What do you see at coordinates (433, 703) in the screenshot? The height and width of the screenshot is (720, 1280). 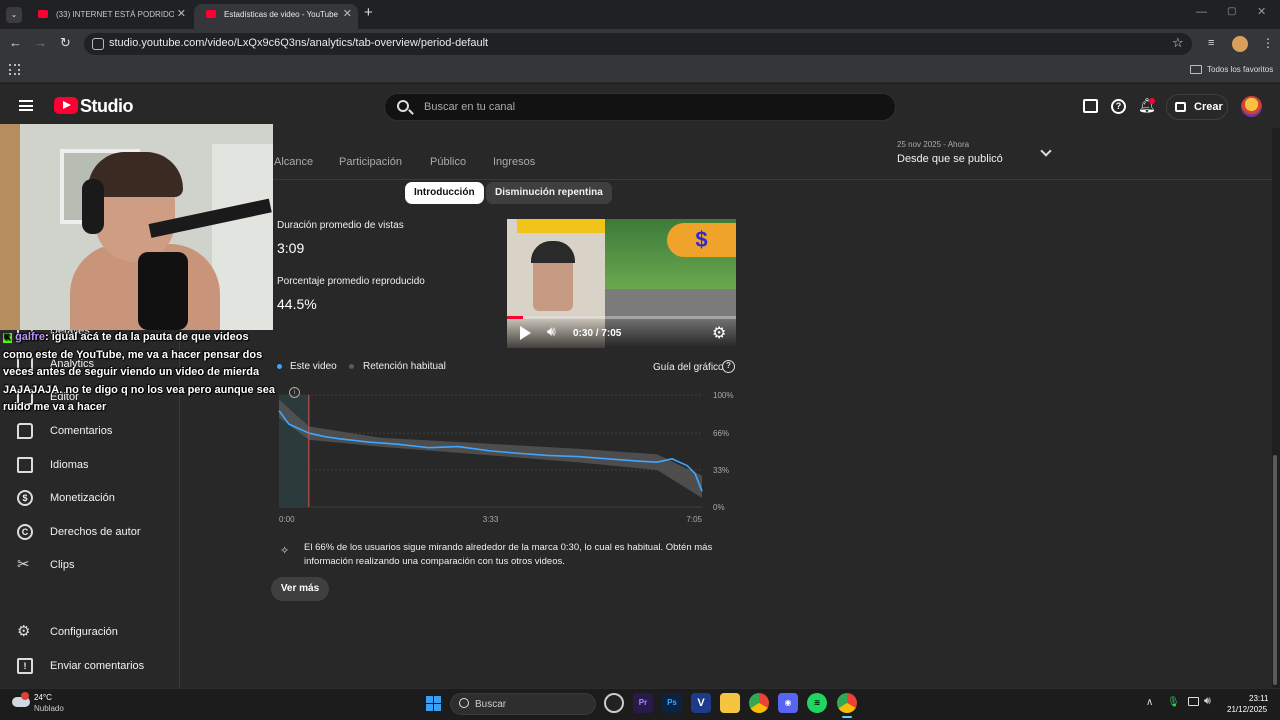 I see `windows-start-icon` at bounding box center [433, 703].